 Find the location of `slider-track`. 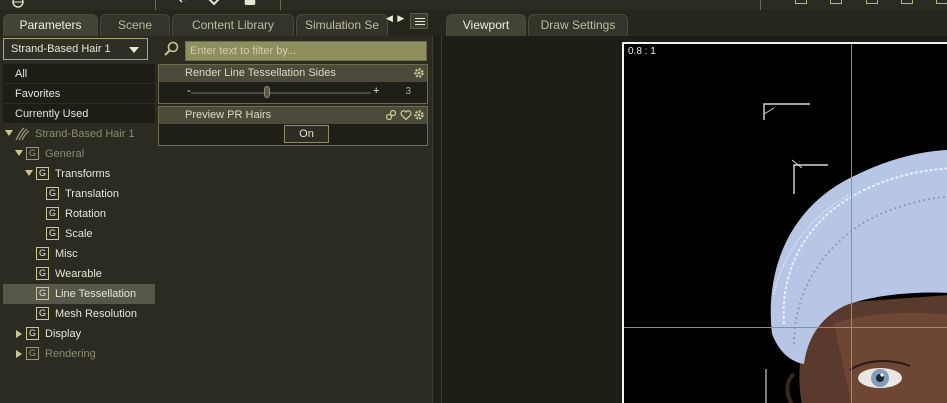

slider-track is located at coordinates (281, 93).